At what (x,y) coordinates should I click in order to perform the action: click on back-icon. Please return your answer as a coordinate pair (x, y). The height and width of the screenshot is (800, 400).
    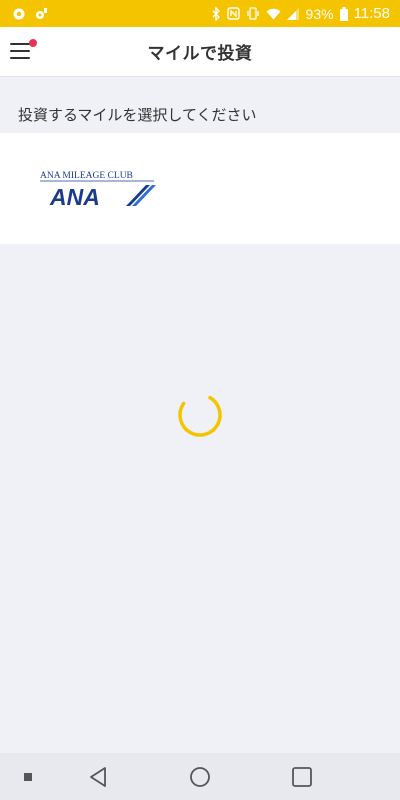
    Looking at the image, I should click on (98, 777).